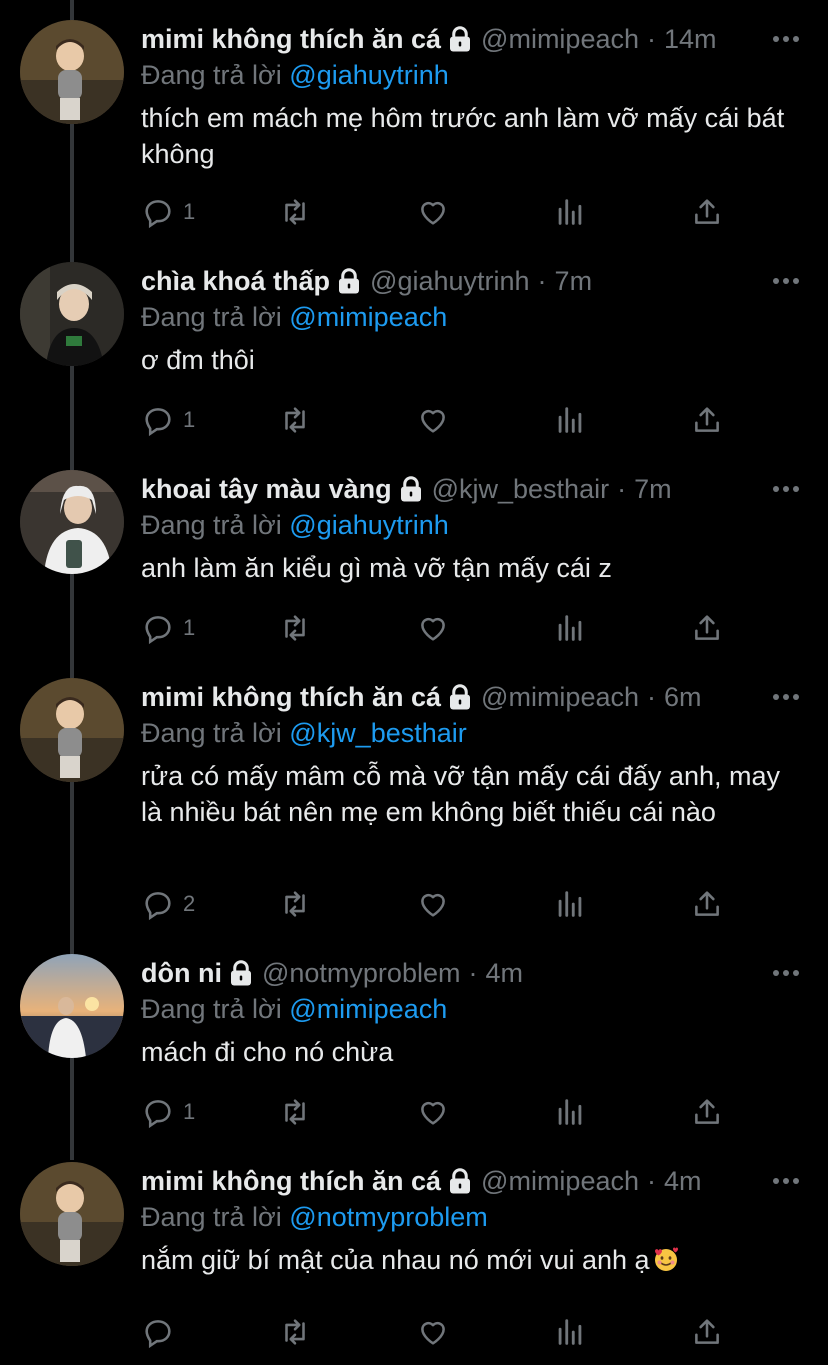 This screenshot has width=828, height=1365. I want to click on display-name: khoai tây màu vàng, so click(266, 489).